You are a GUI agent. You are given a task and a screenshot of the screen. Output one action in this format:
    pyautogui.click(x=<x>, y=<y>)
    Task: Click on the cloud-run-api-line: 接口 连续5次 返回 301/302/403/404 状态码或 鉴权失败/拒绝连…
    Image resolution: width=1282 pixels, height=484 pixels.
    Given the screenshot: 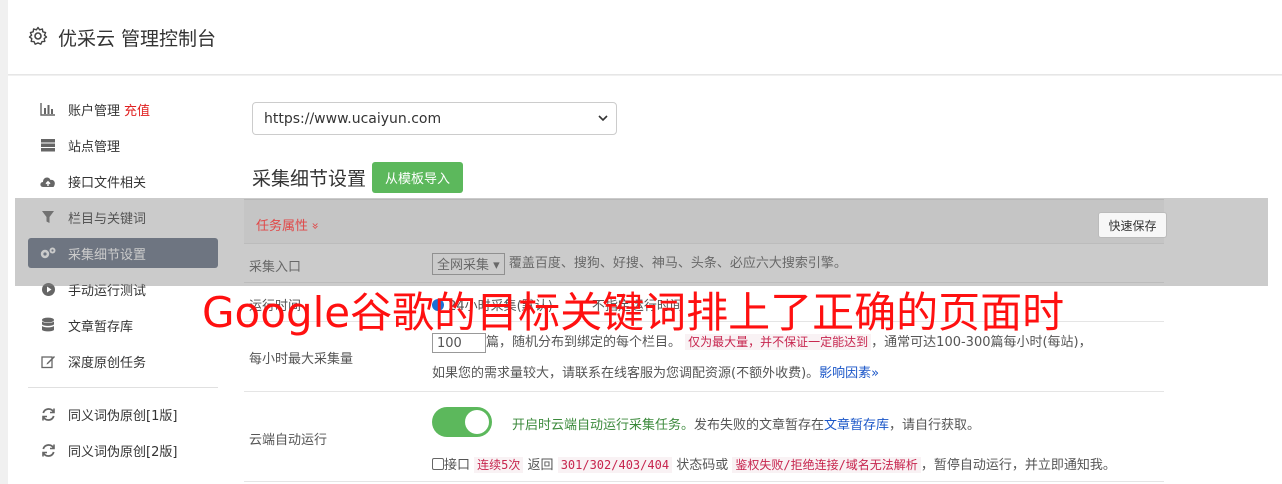 What is the action you would take?
    pyautogui.click(x=774, y=463)
    